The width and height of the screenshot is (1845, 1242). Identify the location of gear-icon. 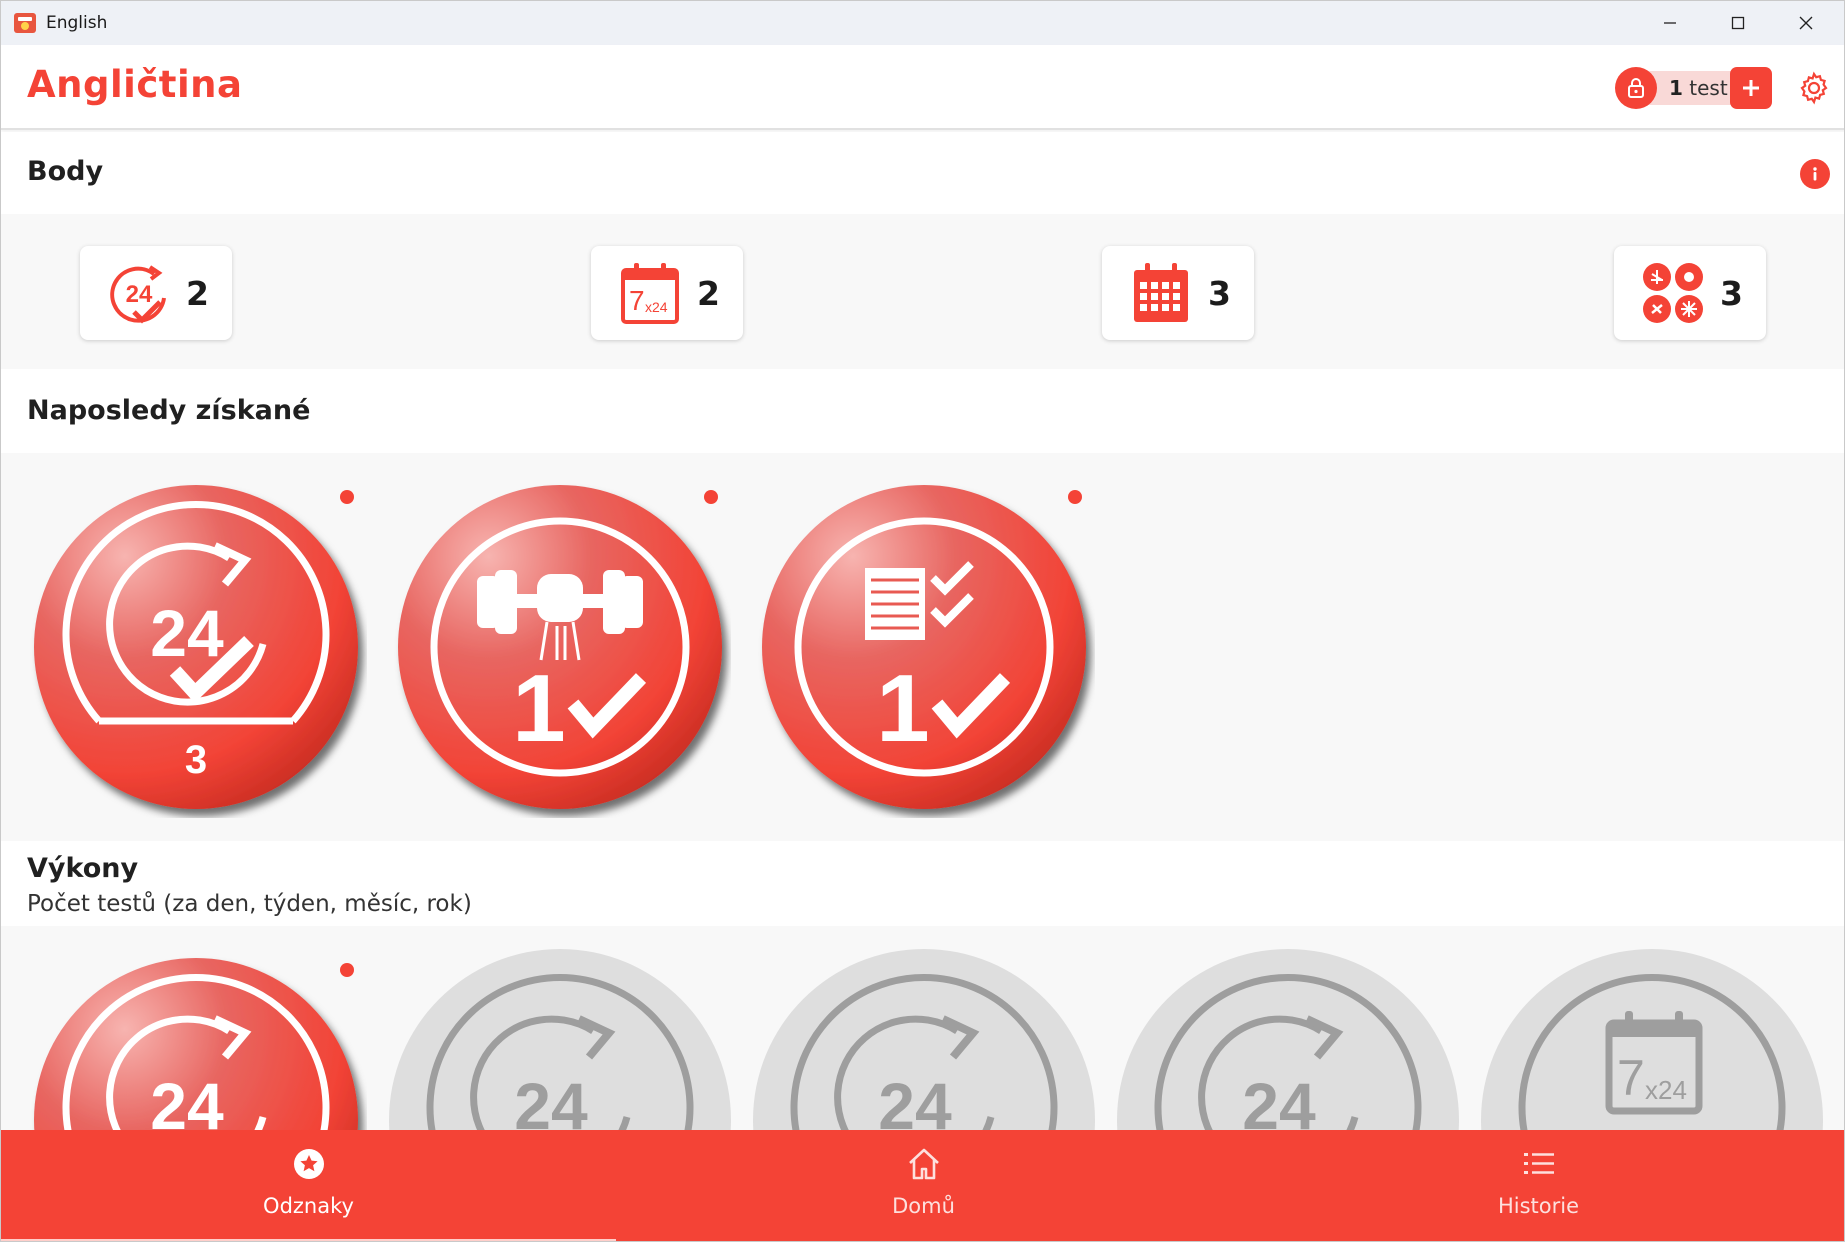
(1814, 88).